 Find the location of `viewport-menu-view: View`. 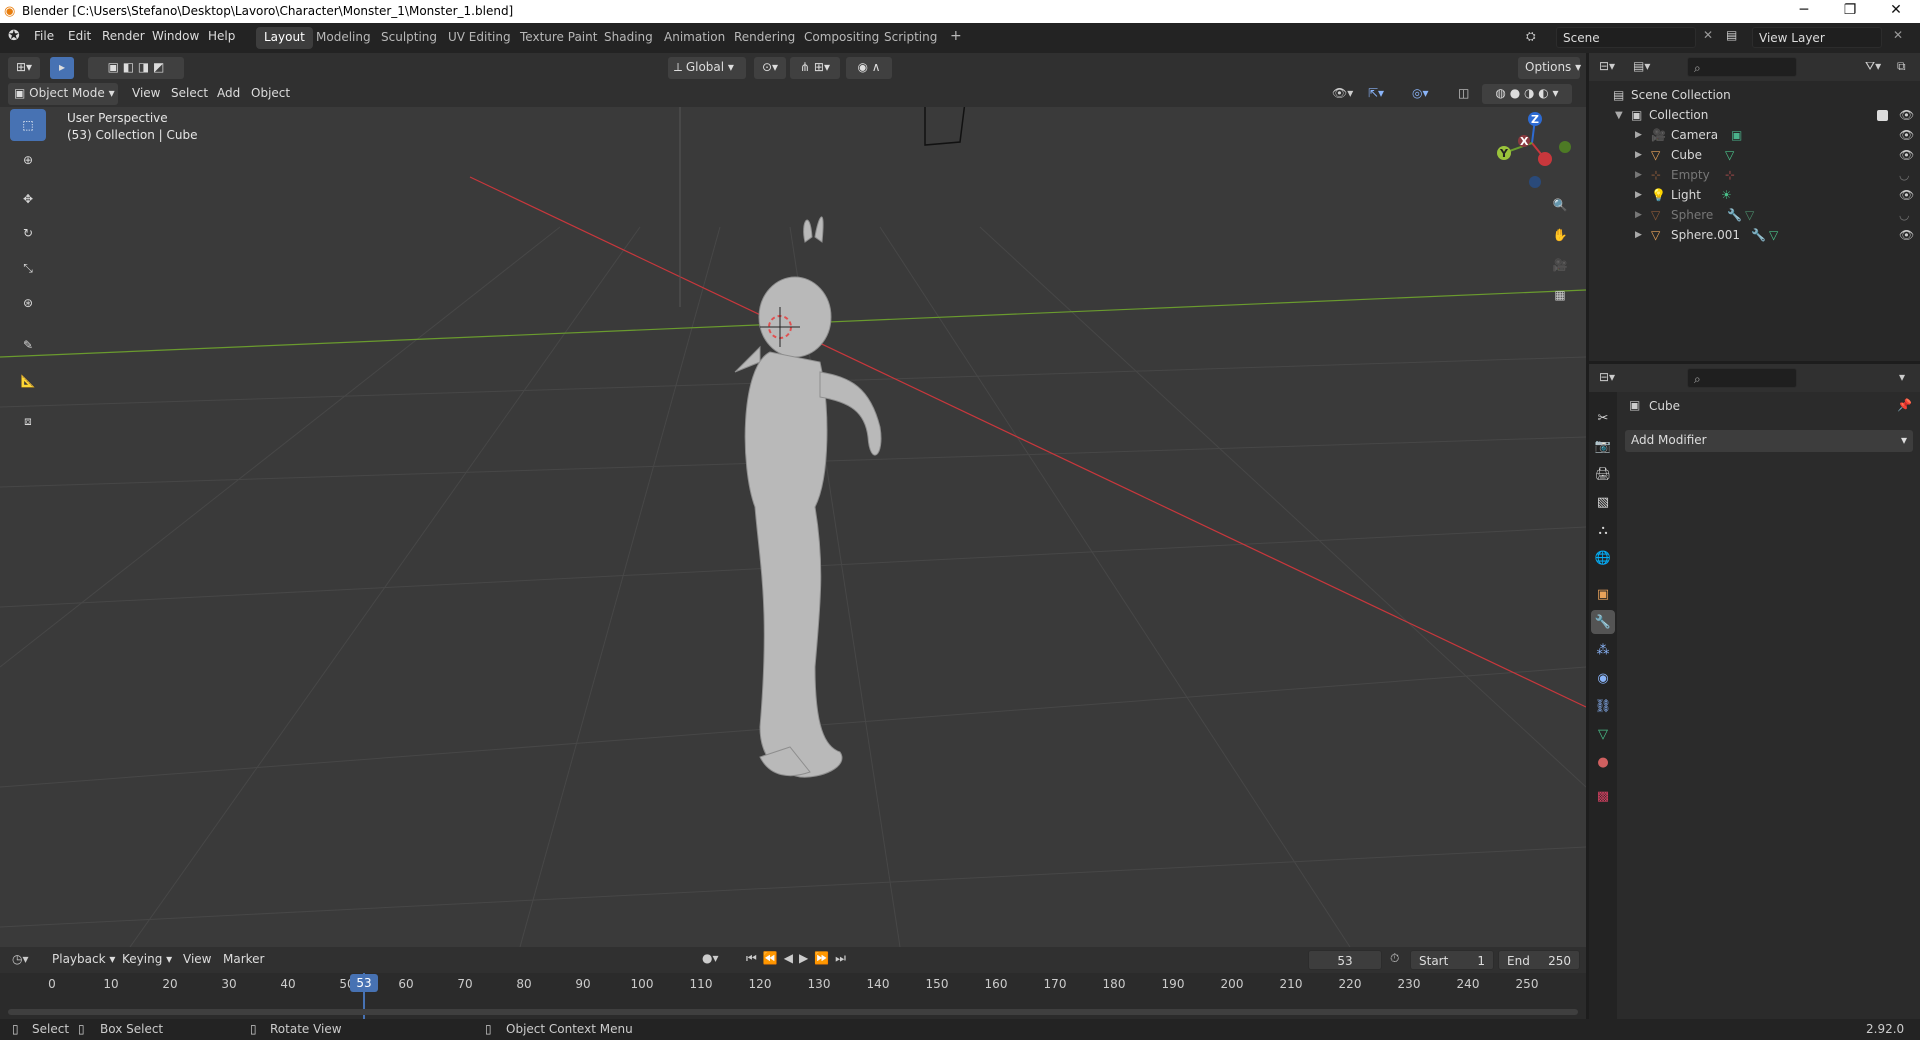

viewport-menu-view: View is located at coordinates (146, 93).